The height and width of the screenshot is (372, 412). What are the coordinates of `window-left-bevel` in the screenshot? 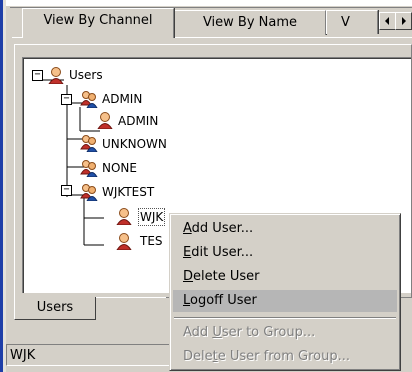 It's located at (4, 186).